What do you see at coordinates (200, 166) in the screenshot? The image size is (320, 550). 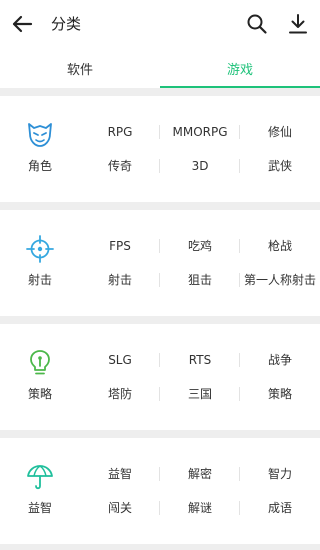 I see `tag-item: 3D` at bounding box center [200, 166].